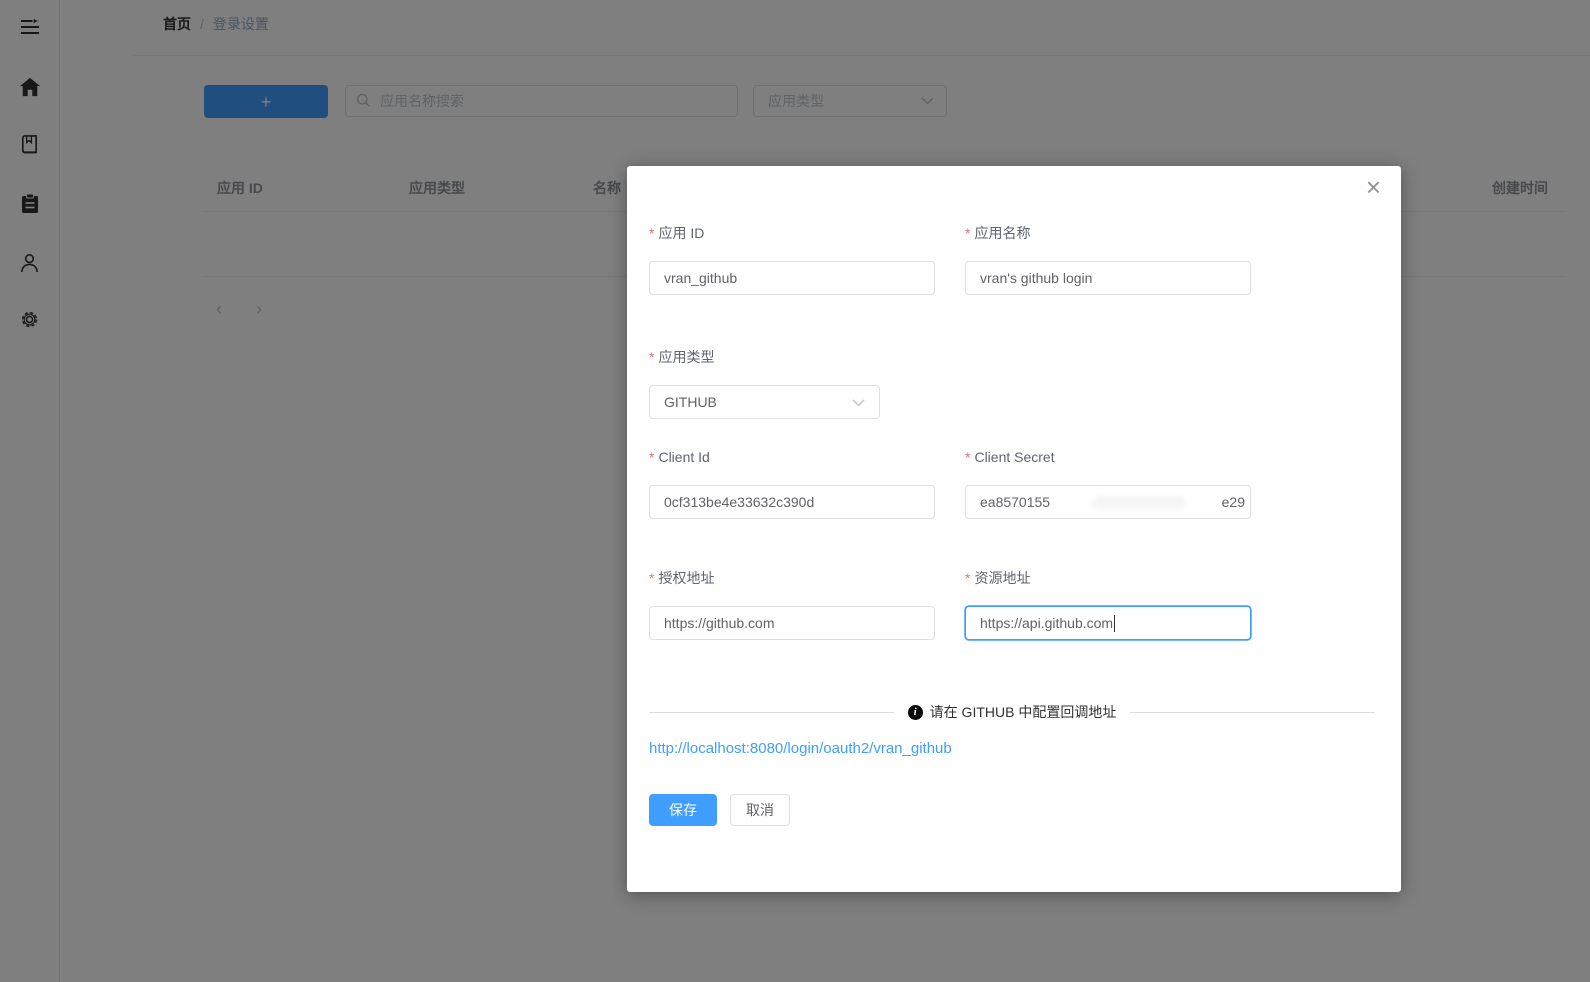 Image resolution: width=1590 pixels, height=982 pixels. I want to click on resource-url-field: * 资源地址 https://api.github.com, so click(1108, 604).